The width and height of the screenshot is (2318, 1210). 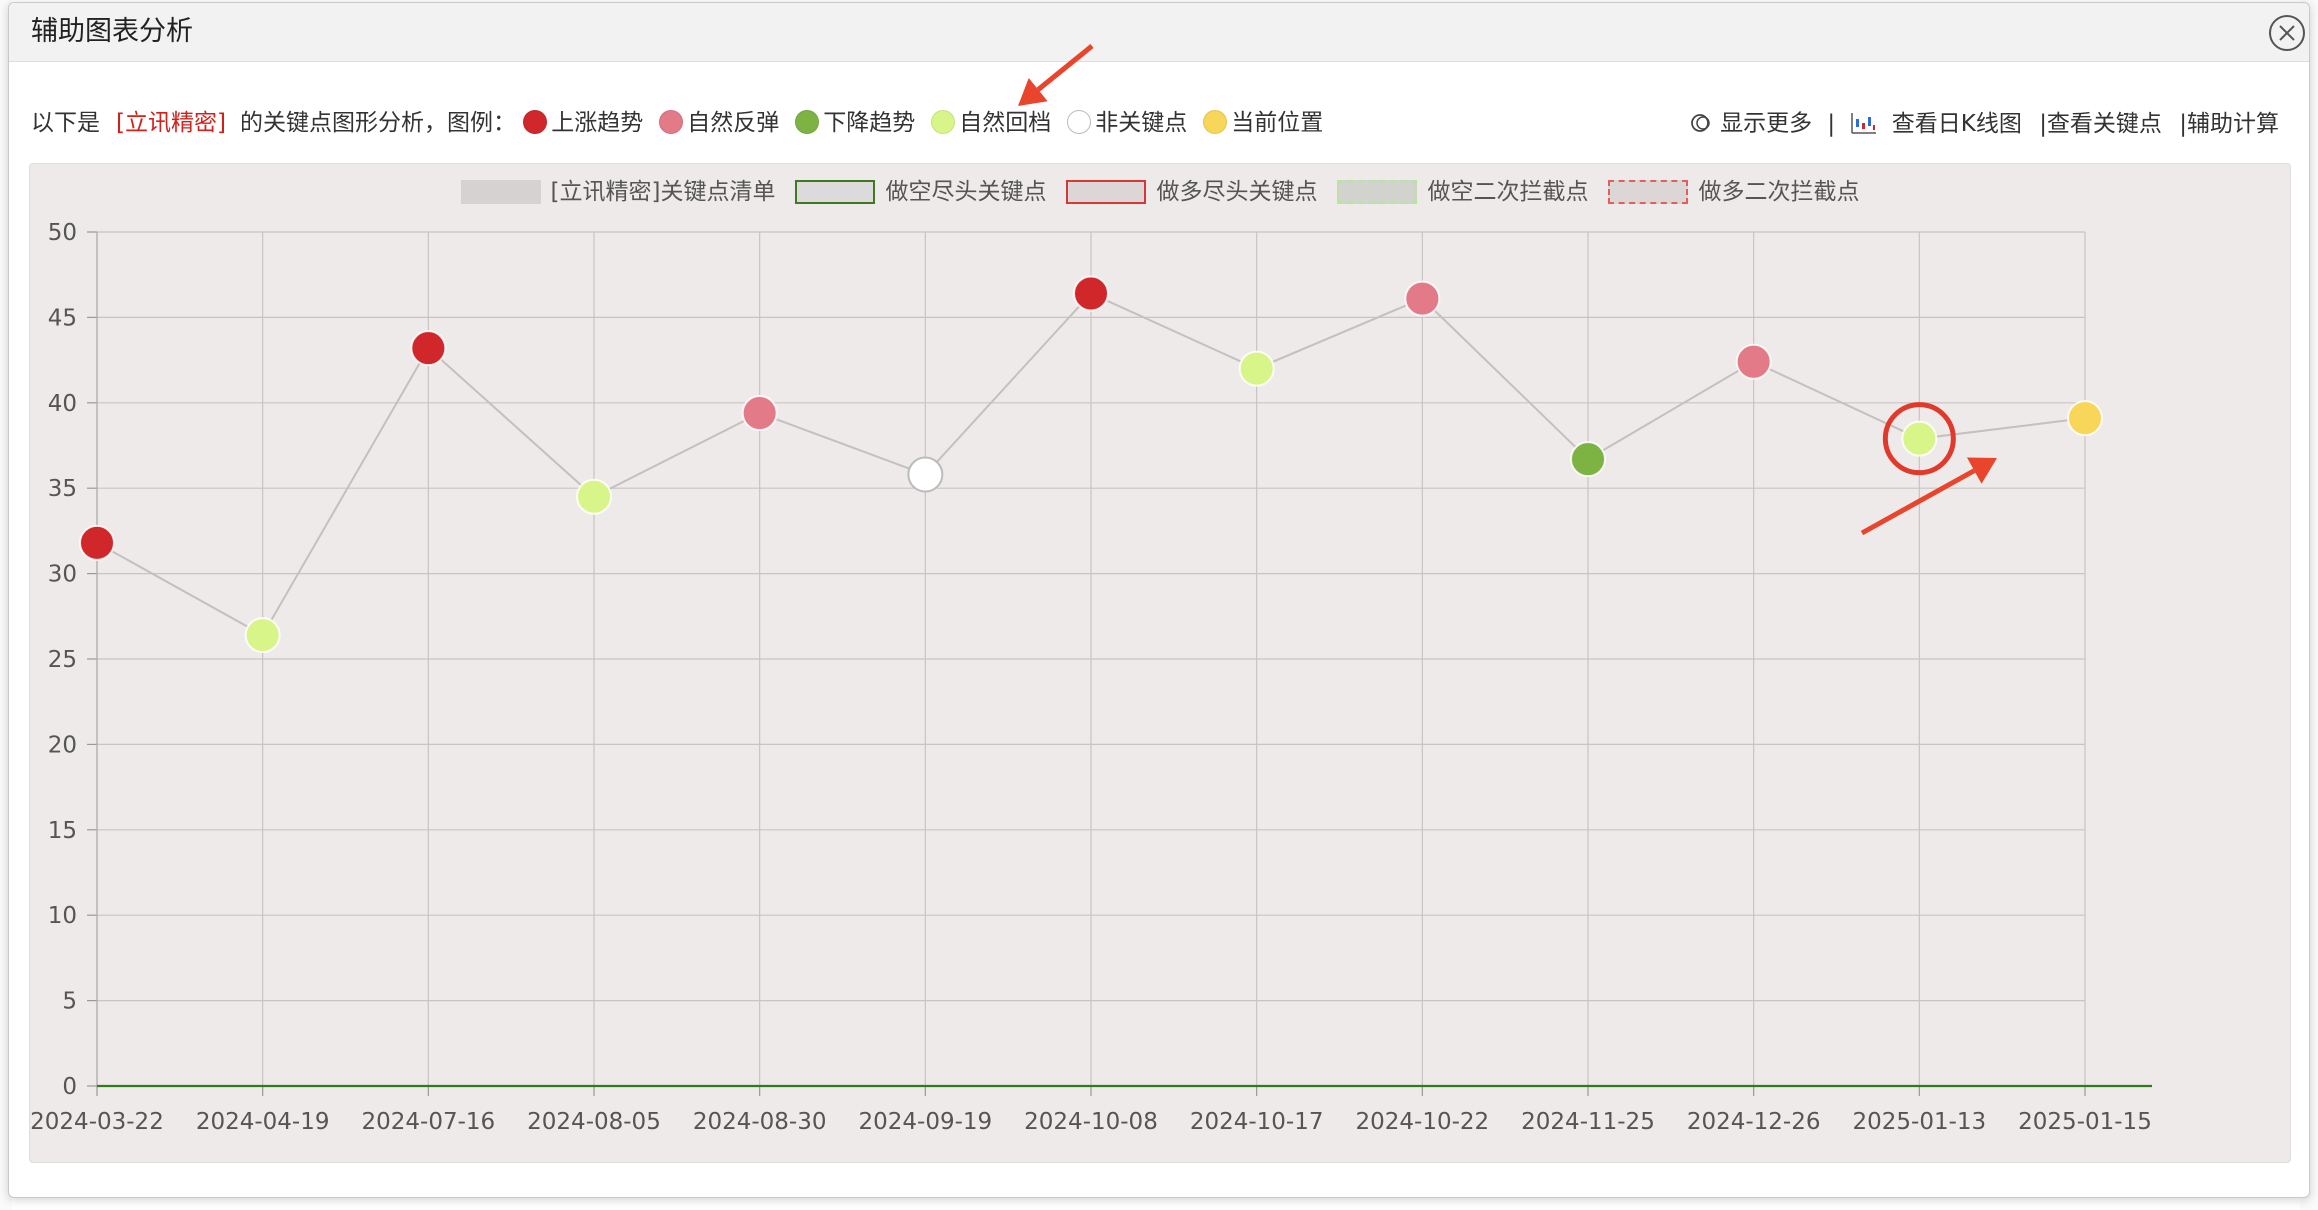 I want to click on y-tick-label: 25, so click(x=62, y=660).